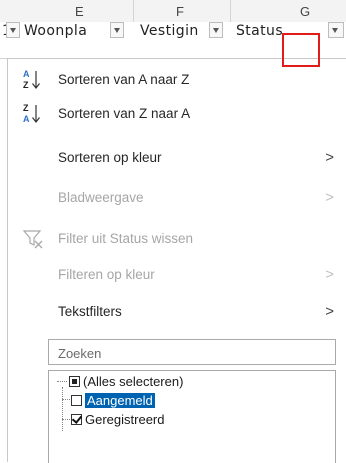  I want to click on search-box, so click(192, 352).